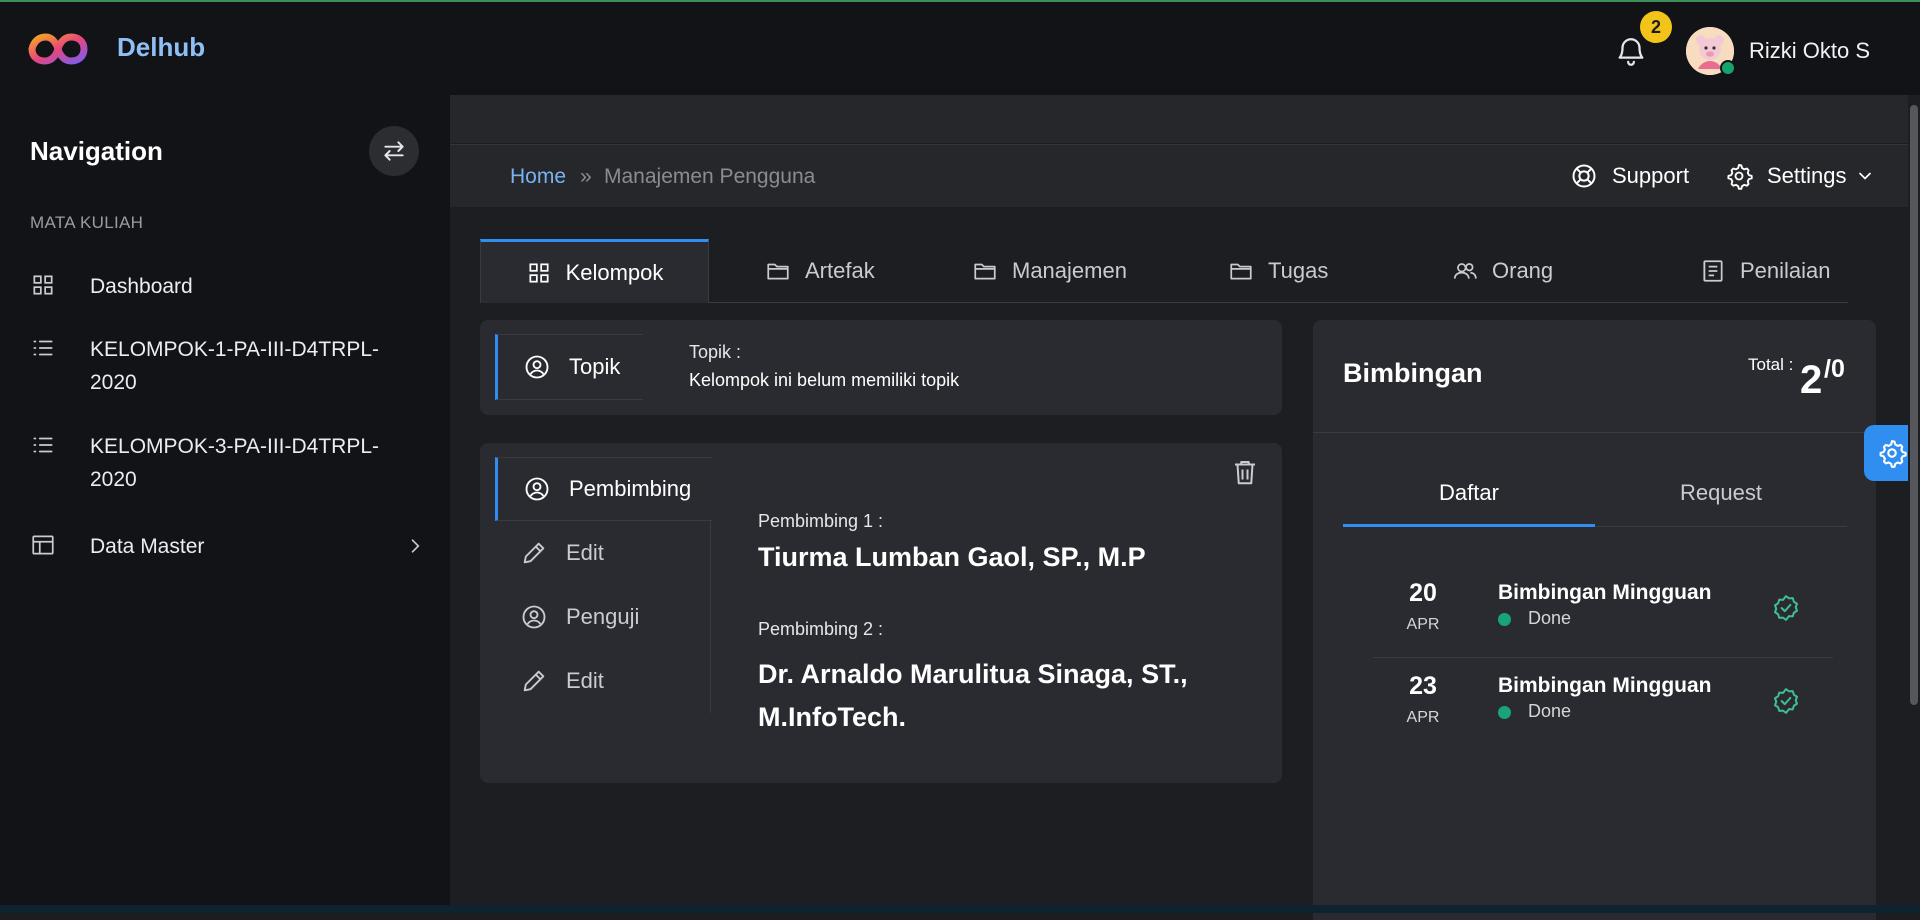  I want to click on entry-day: 20, so click(1423, 593).